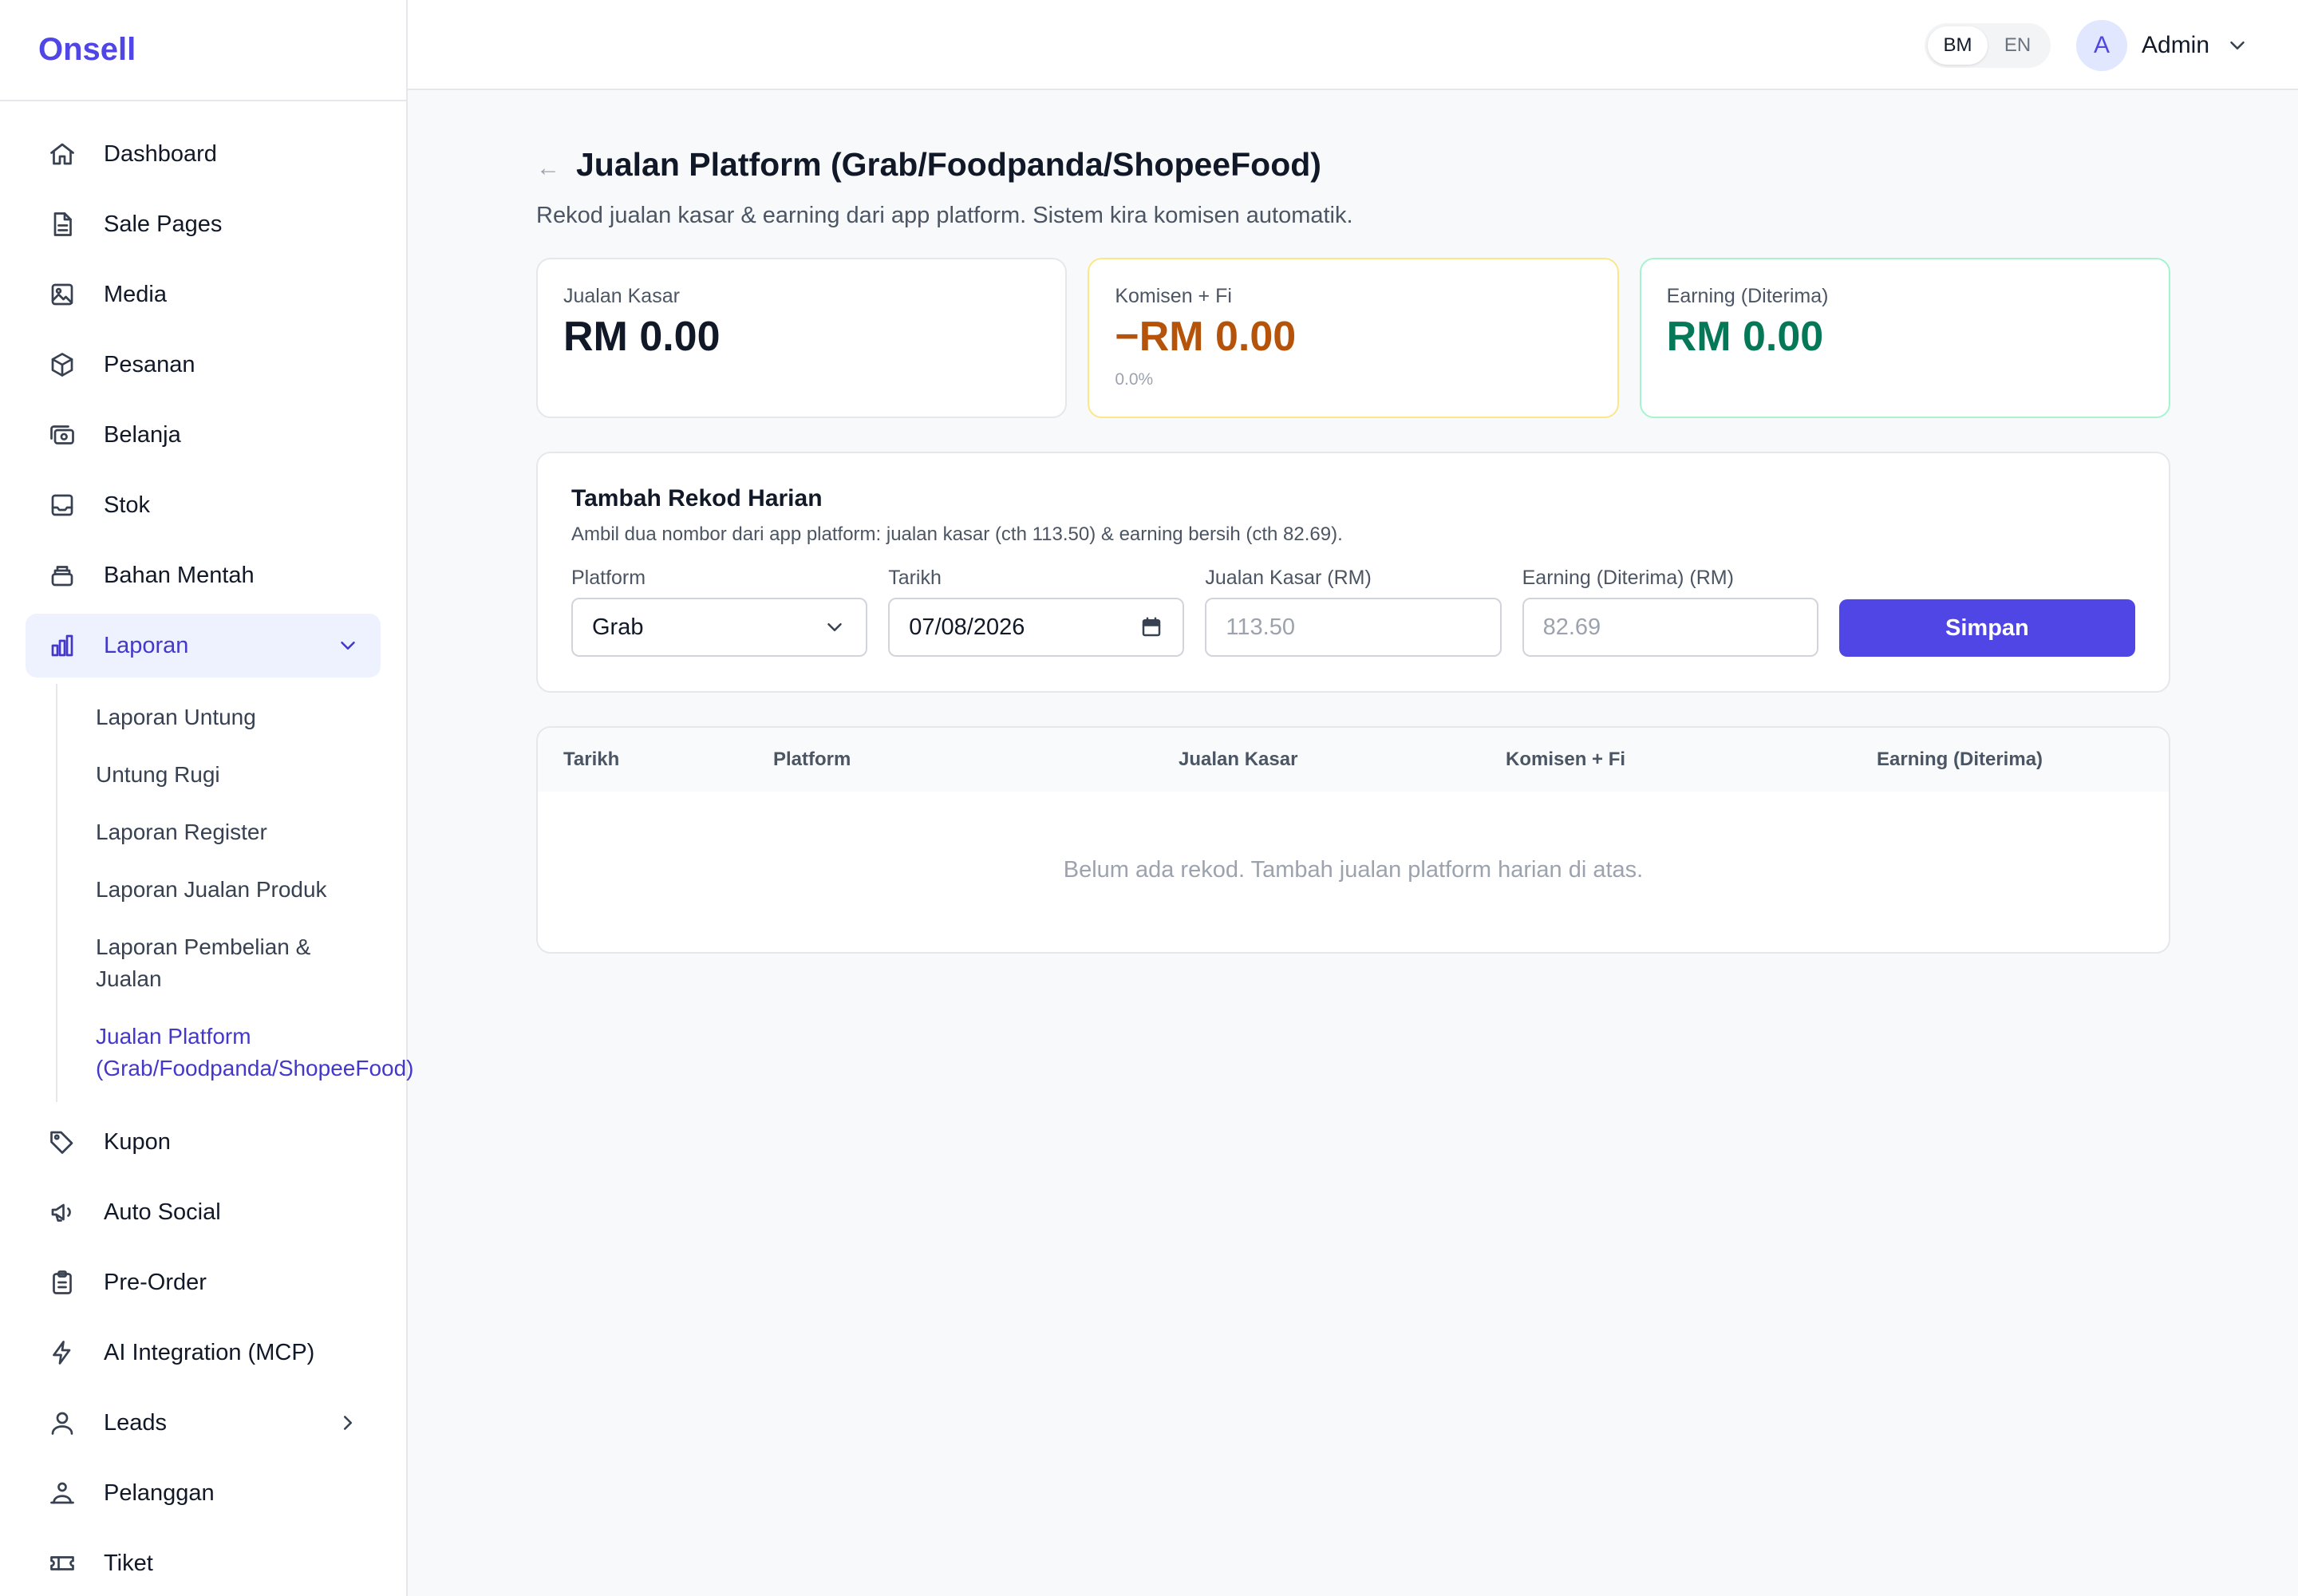 The image size is (2298, 1596). What do you see at coordinates (239, 775) in the screenshot?
I see `subnav-item-untung-rugi: Untung Rugi` at bounding box center [239, 775].